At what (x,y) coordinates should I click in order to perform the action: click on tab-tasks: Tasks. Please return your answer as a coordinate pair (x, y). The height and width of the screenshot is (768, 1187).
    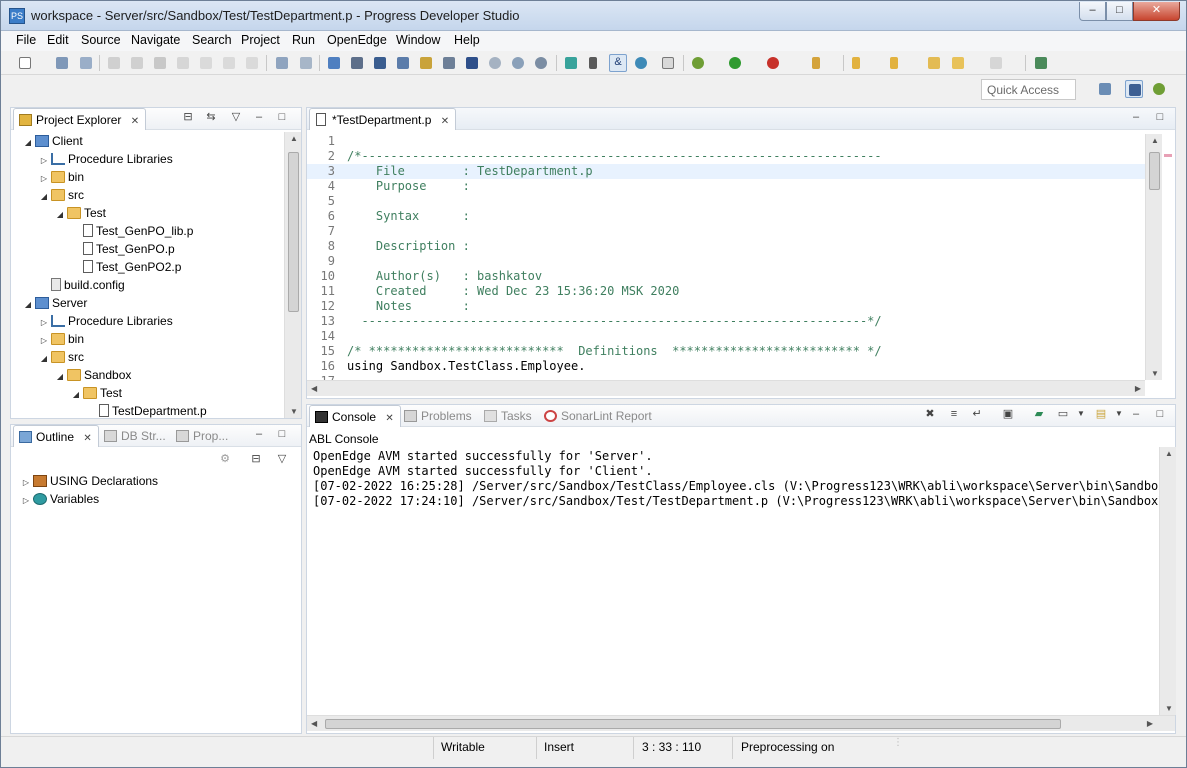
    Looking at the image, I should click on (508, 416).